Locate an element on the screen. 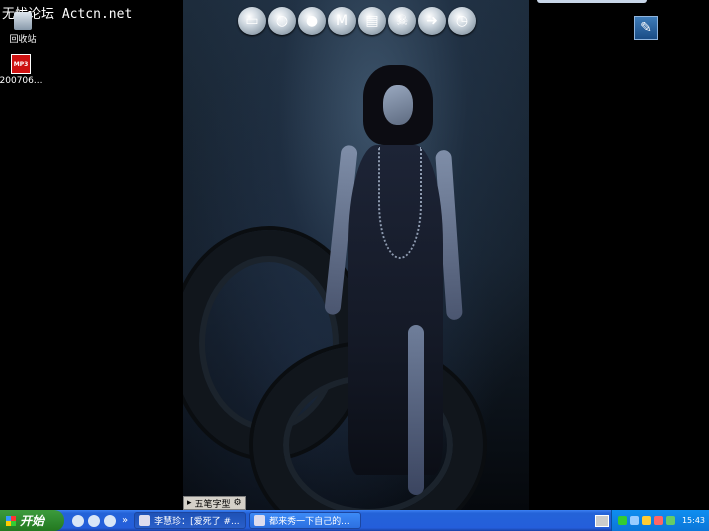 This screenshot has width=709, height=531. ime-toolbar: ▸ 五笔字型 ⚙ is located at coordinates (214, 503).